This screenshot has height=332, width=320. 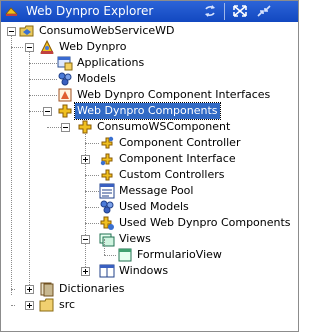 I want to click on tree-item-label: ConsumoWebServiceWD, so click(x=107, y=30).